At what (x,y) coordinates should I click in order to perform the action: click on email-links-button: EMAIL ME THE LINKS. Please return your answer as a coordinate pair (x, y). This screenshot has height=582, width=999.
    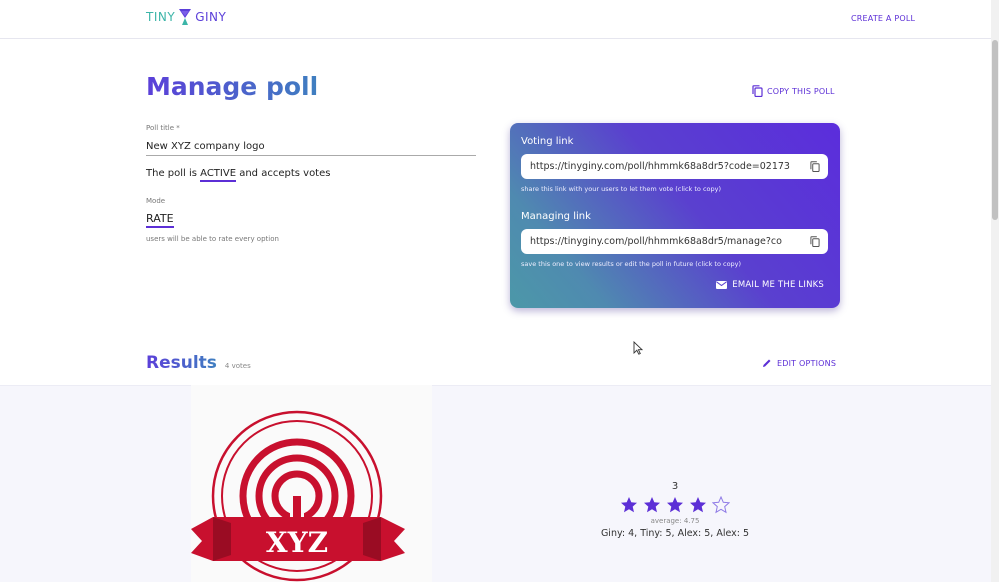
    Looking at the image, I should click on (770, 285).